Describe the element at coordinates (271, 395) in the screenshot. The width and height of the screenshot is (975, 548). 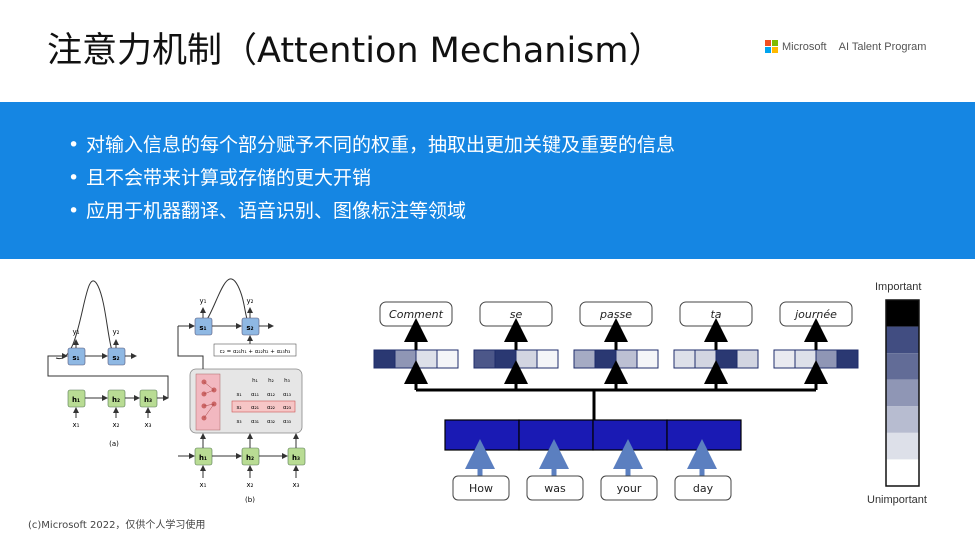
I see `svg-text: α₁₂` at that location.